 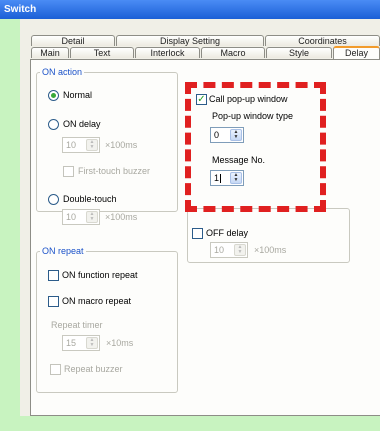 I want to click on normal-label: Normal, so click(x=78, y=95).